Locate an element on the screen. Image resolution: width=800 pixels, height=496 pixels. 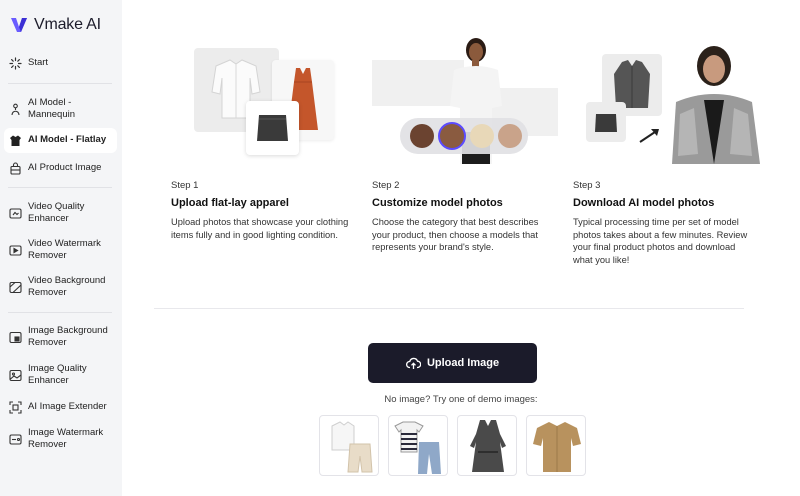
sidebar-item-ai-image-extender: AI Image Extender is located at coordinates (60, 407).